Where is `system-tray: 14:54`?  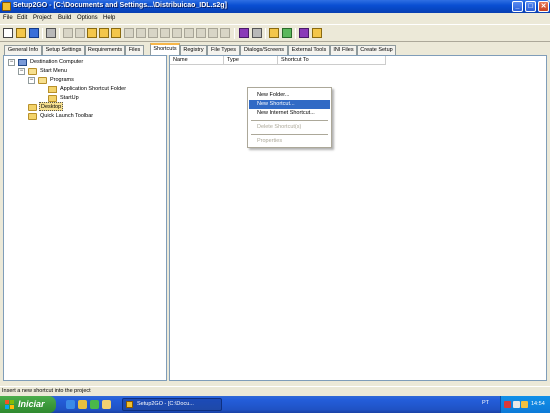 system-tray: 14:54 is located at coordinates (525, 404).